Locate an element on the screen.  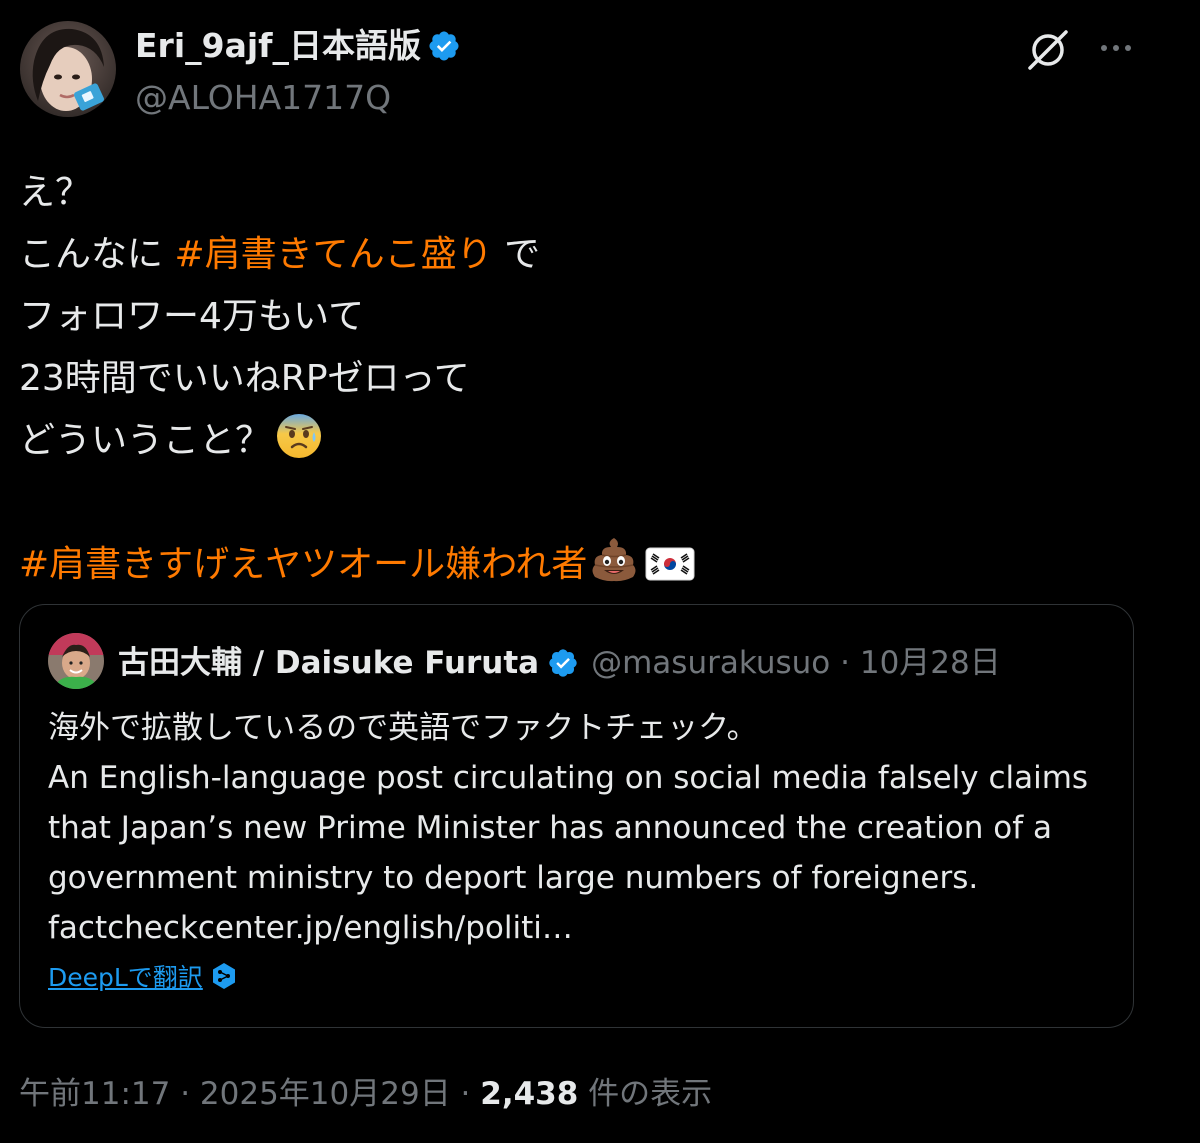
views-count: 2,438 is located at coordinates (529, 1094).